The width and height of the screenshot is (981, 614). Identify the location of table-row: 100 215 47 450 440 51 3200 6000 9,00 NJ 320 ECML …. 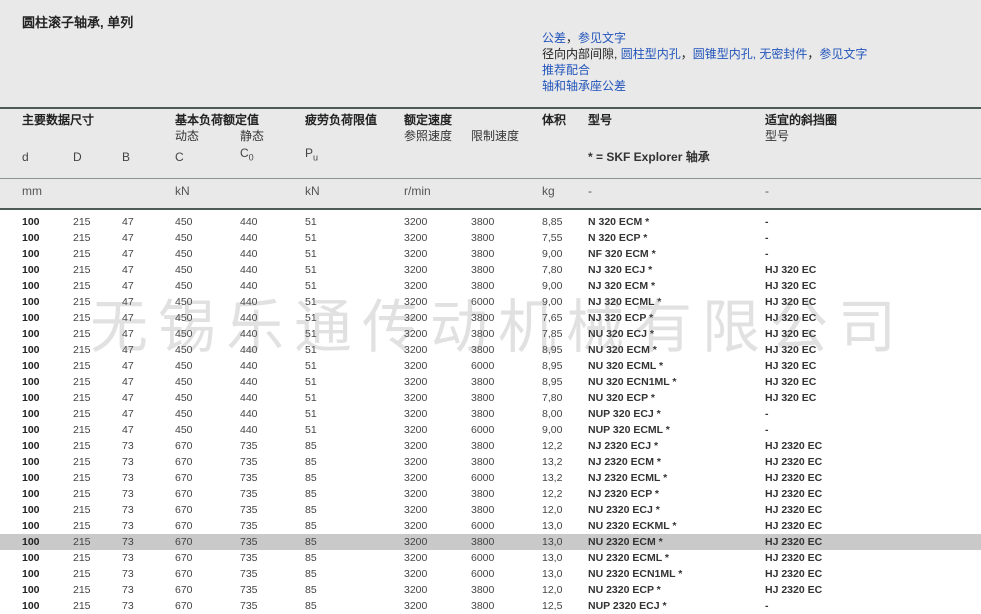
(490, 302).